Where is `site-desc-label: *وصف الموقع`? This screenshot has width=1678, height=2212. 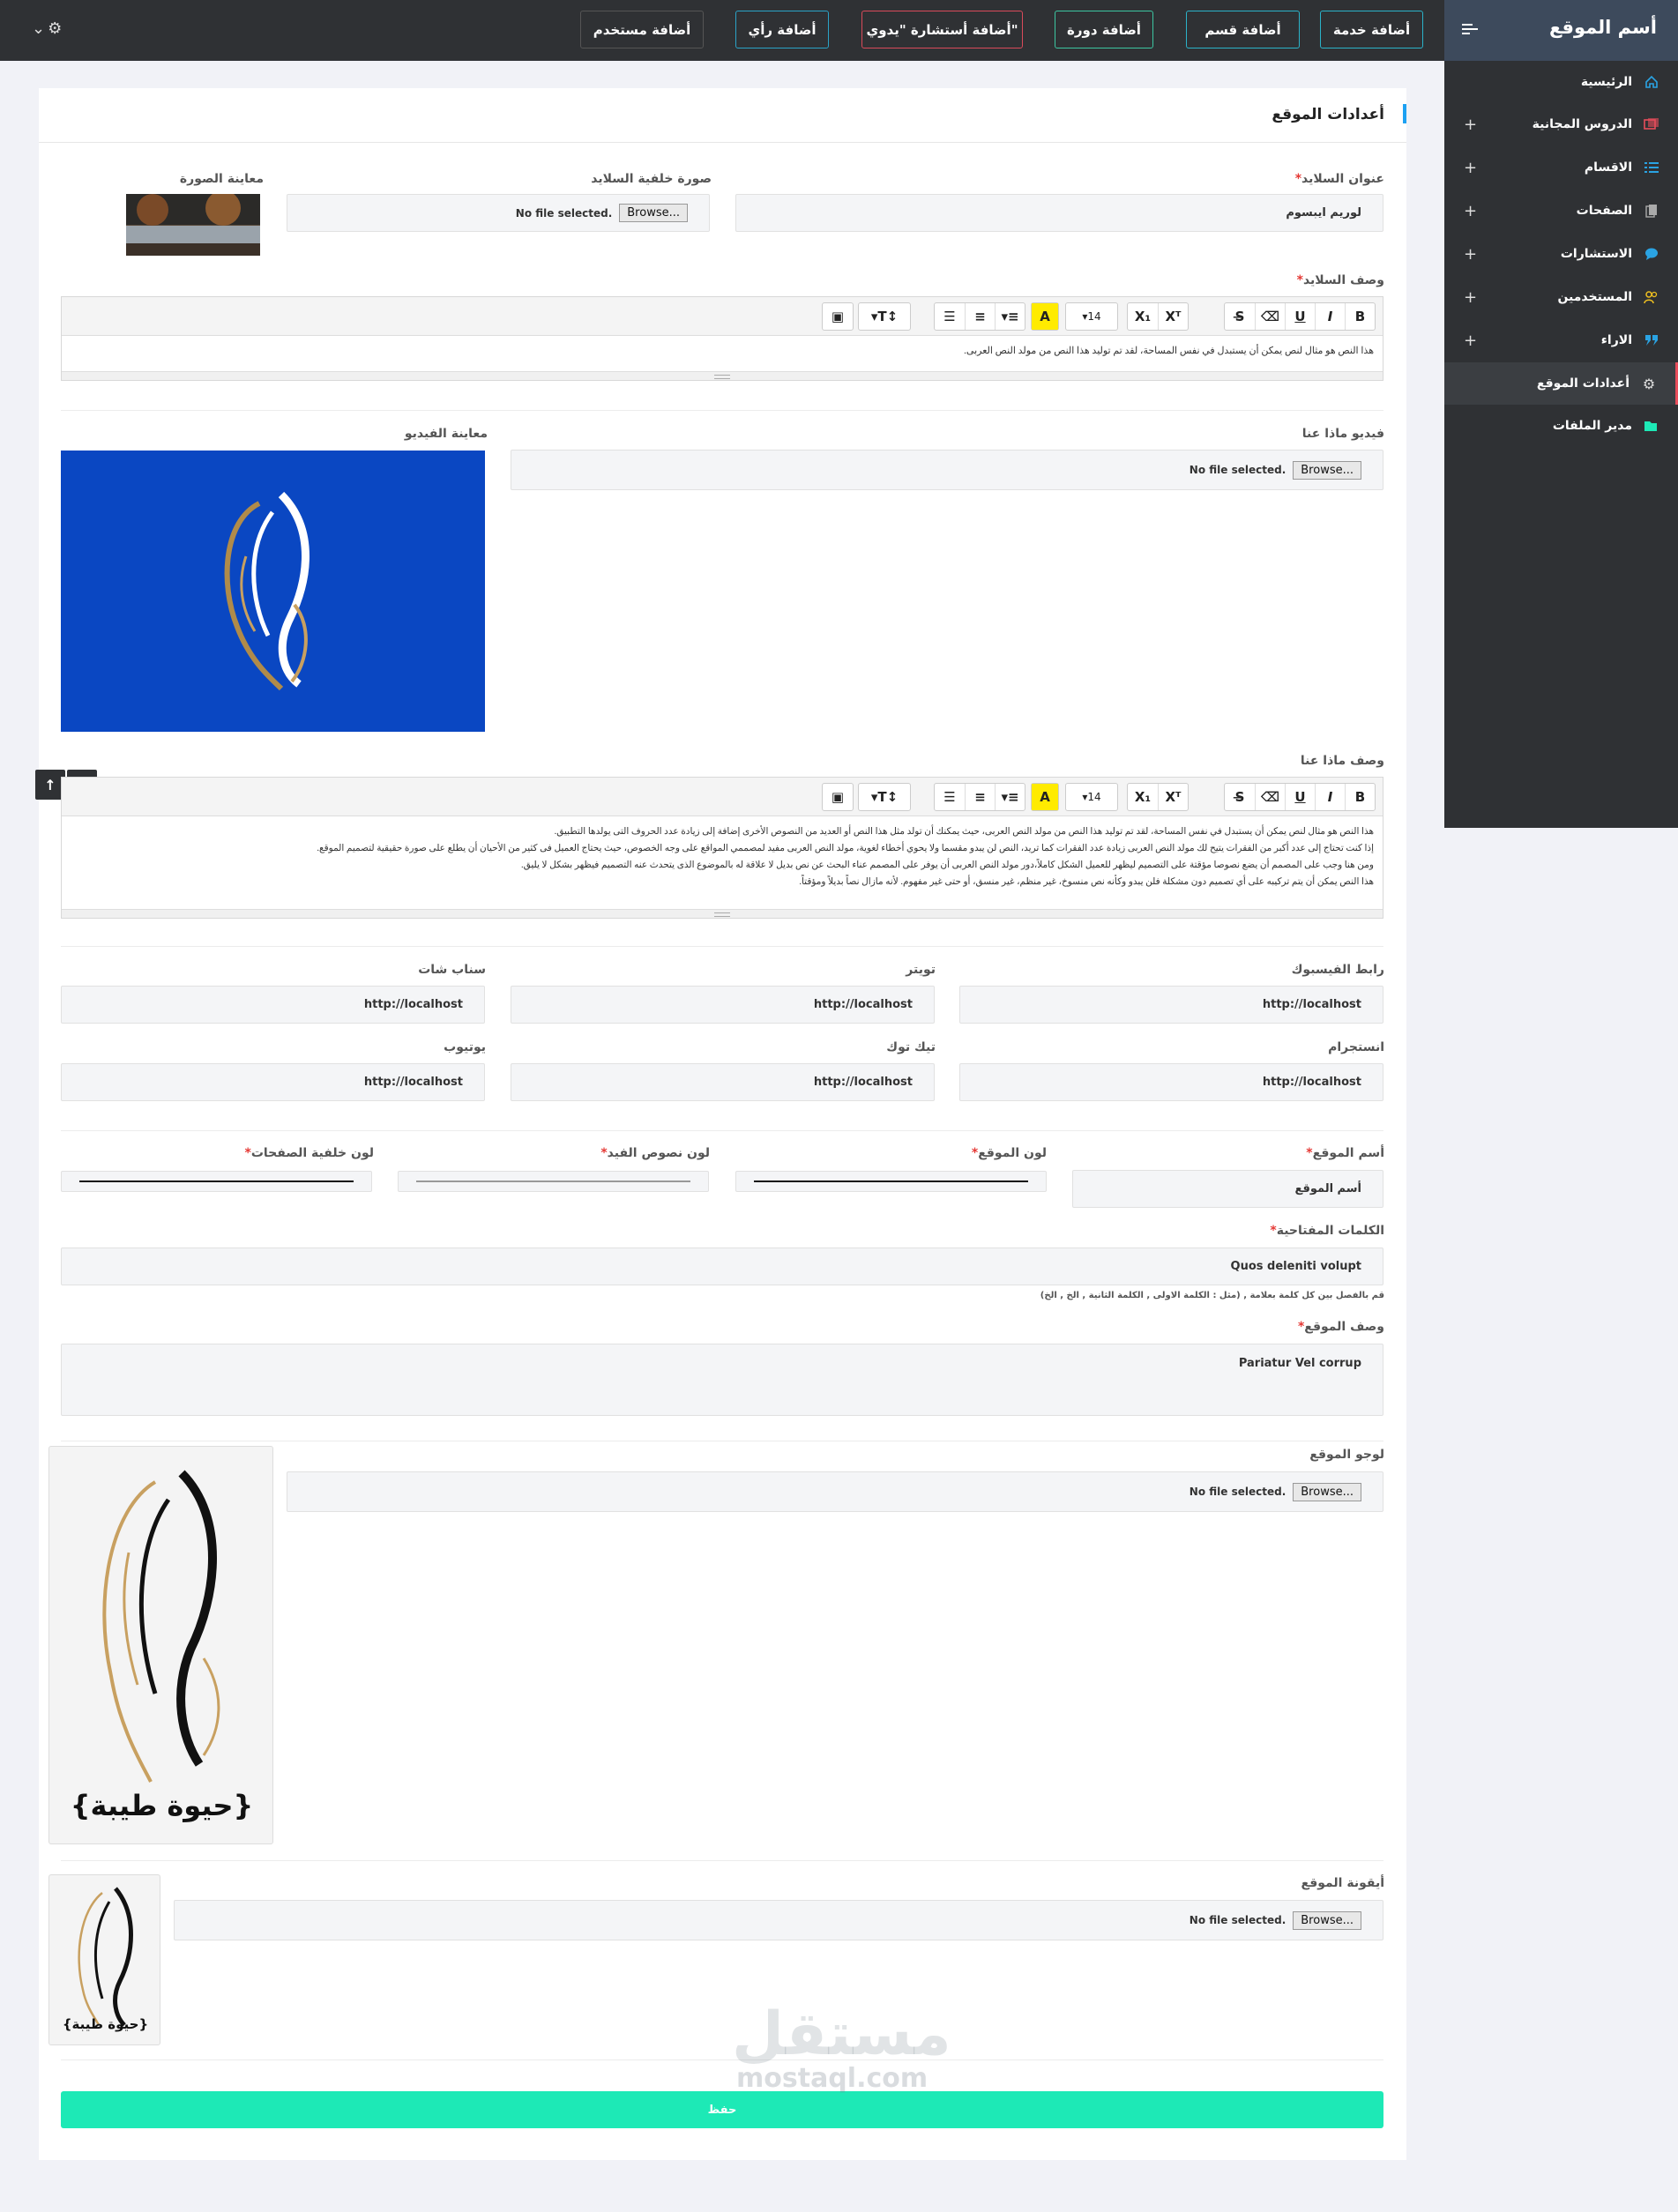
site-desc-label: *وصف الموقع is located at coordinates (1340, 1327).